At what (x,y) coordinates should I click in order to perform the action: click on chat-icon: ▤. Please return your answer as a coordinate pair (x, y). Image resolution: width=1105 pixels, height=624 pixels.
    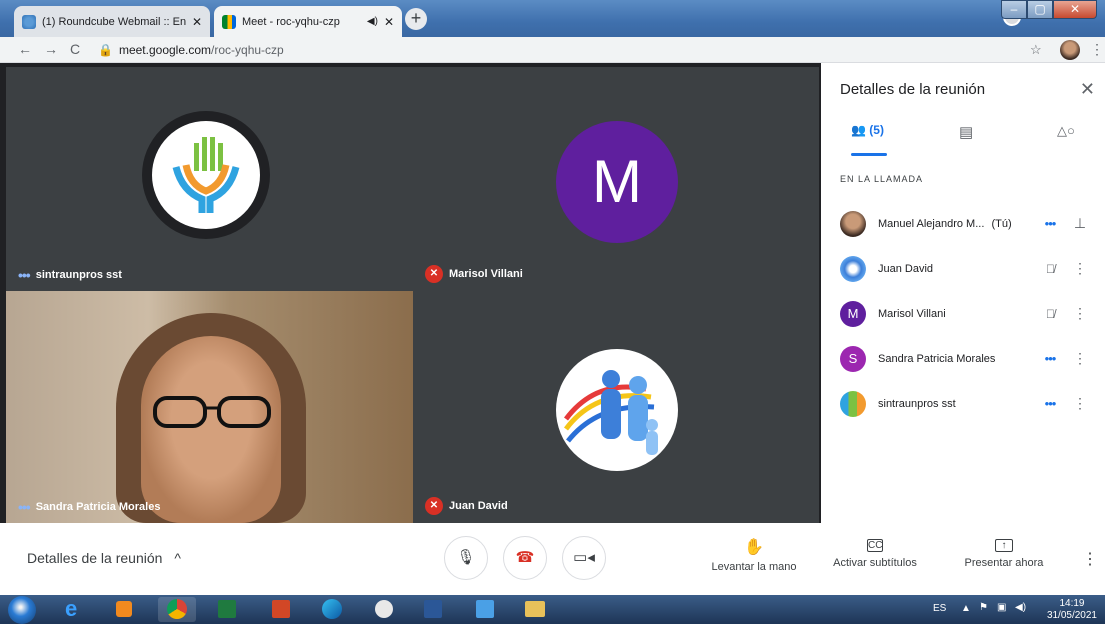
    Looking at the image, I should click on (966, 132).